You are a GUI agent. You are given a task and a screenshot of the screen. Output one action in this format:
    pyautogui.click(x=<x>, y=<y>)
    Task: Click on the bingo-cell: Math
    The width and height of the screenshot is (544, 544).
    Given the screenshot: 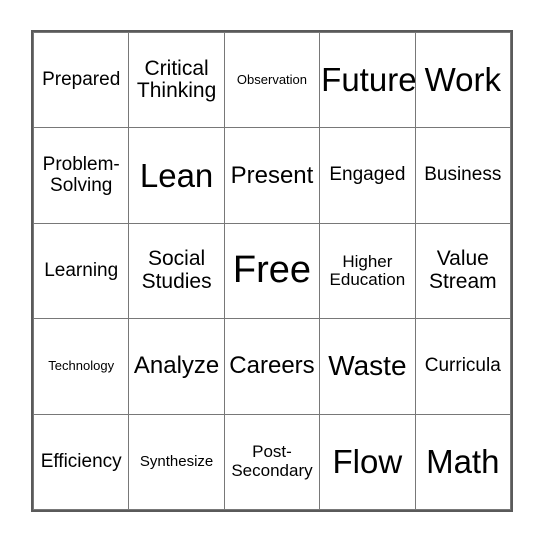 What is the action you would take?
    pyautogui.click(x=463, y=462)
    